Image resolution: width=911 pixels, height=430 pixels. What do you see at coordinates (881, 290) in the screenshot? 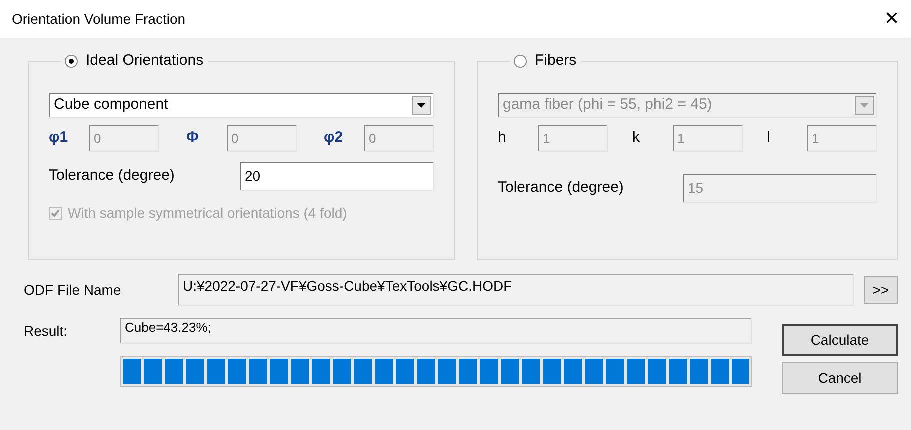
I see `browse-button: >>` at bounding box center [881, 290].